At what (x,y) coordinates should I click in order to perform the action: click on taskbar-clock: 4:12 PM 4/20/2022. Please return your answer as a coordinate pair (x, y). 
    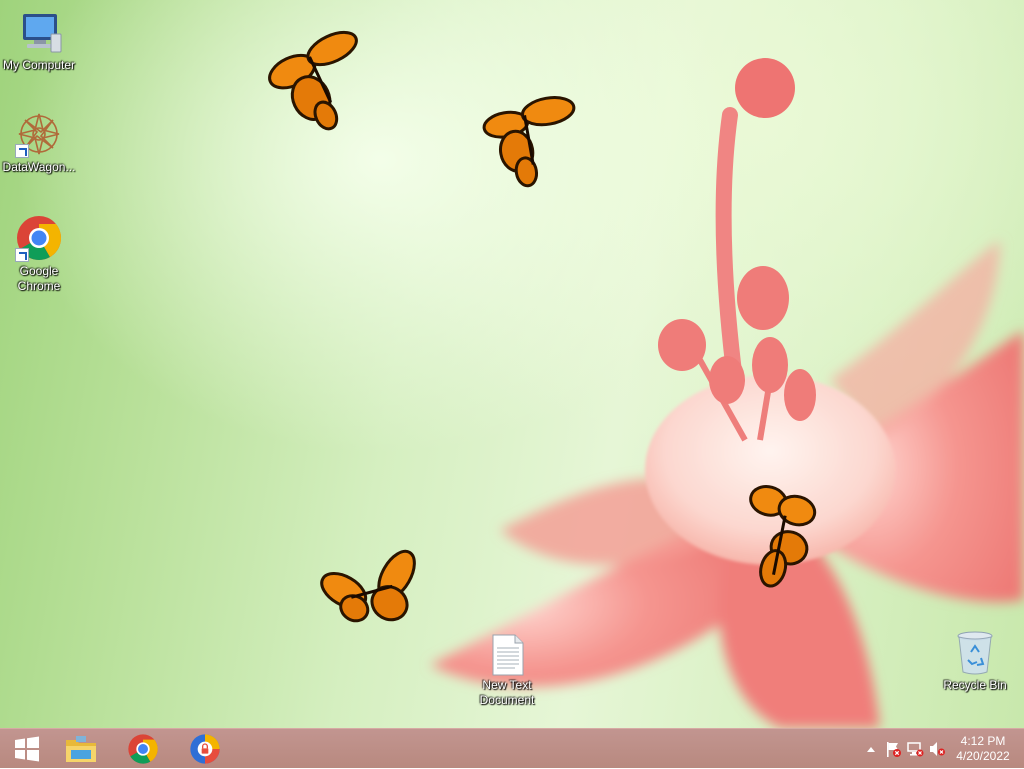
    Looking at the image, I should click on (983, 749).